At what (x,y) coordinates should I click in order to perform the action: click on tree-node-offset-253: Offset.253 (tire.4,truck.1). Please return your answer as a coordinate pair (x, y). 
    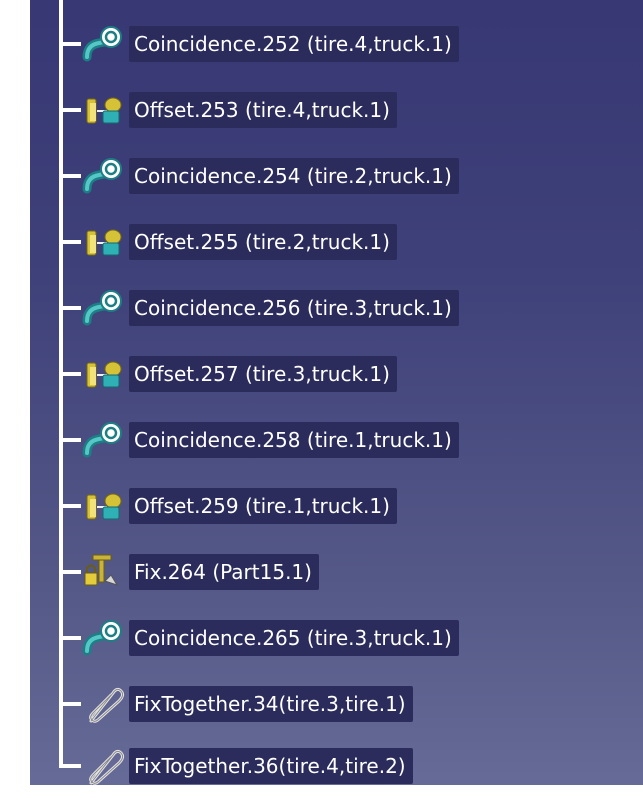
    Looking at the image, I should click on (339, 110).